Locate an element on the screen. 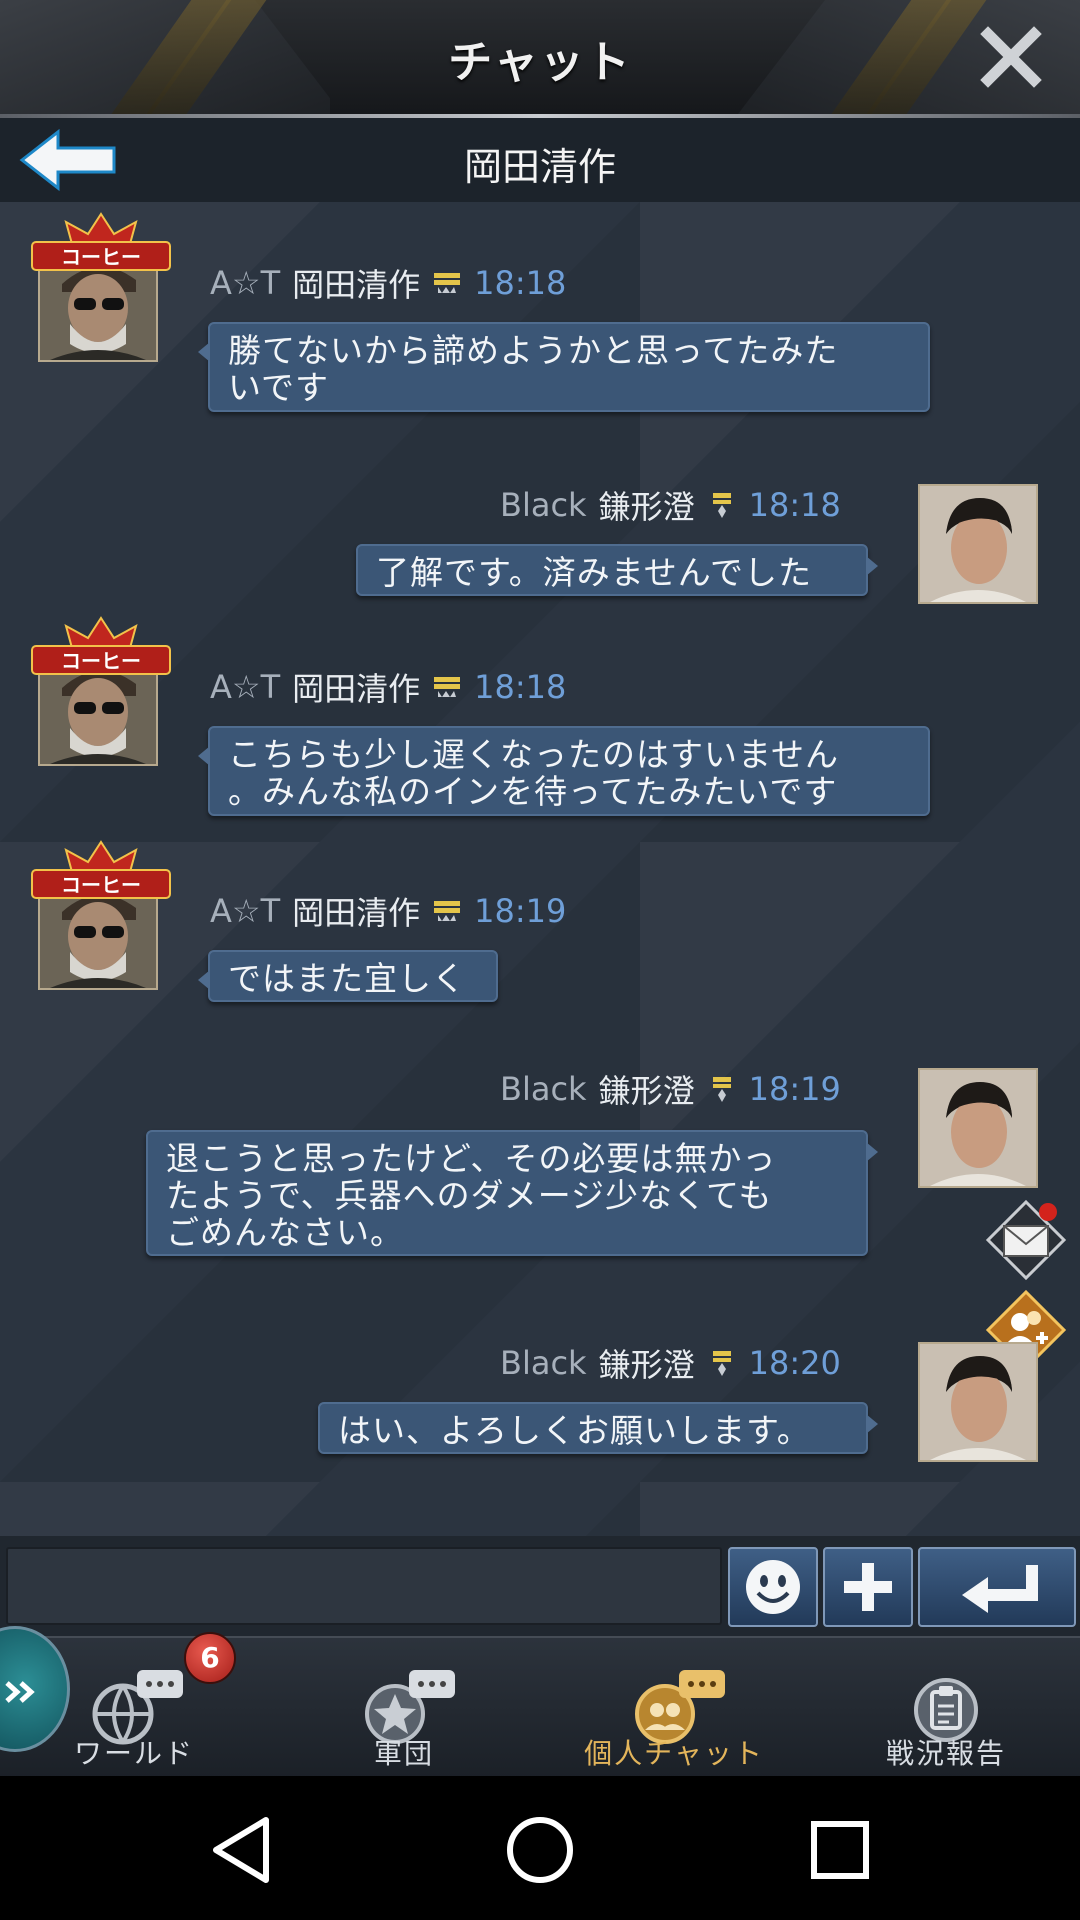 This screenshot has height=1920, width=1080. message-input-bar is located at coordinates (540, 1586).